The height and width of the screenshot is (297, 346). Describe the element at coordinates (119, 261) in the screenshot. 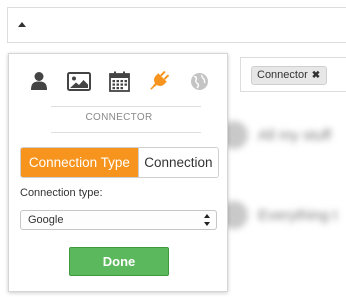

I see `done-button: Done` at that location.